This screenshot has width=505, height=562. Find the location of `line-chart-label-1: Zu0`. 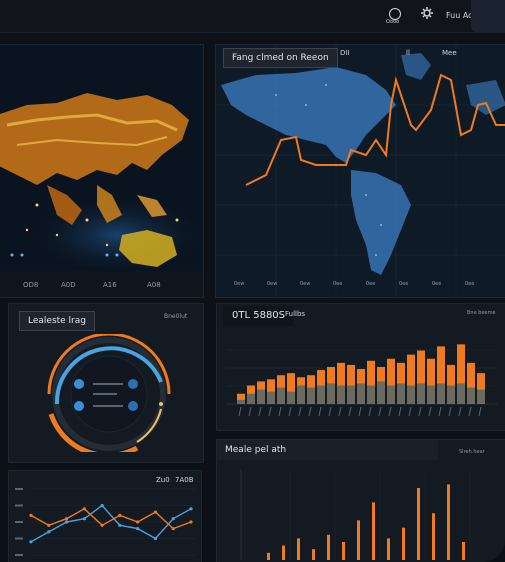

line-chart-label-1: Zu0 is located at coordinates (163, 480).